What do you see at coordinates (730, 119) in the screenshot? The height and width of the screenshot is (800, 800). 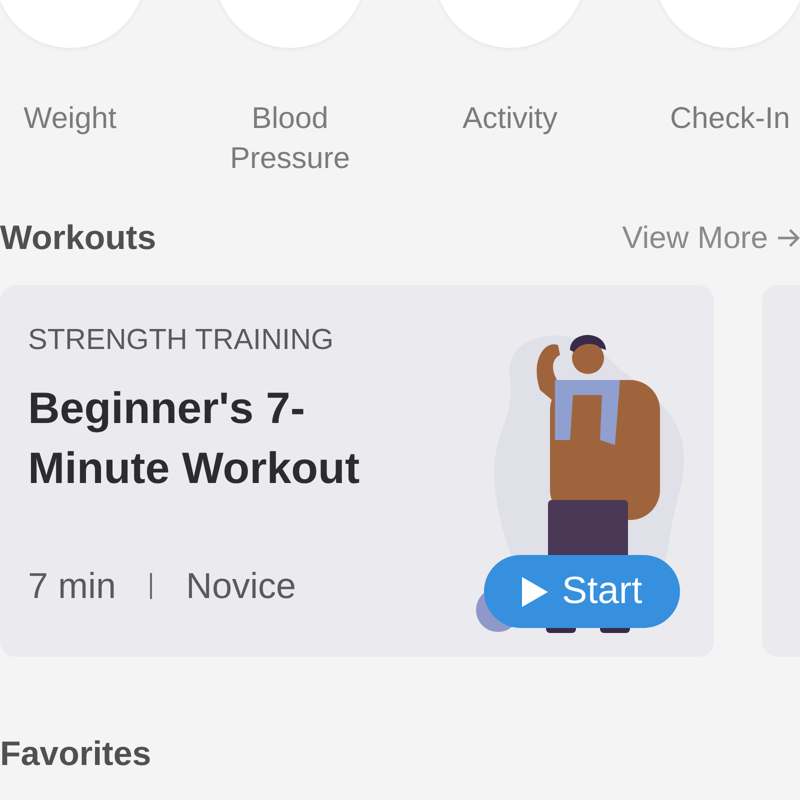 I see `category-label: Check-In` at bounding box center [730, 119].